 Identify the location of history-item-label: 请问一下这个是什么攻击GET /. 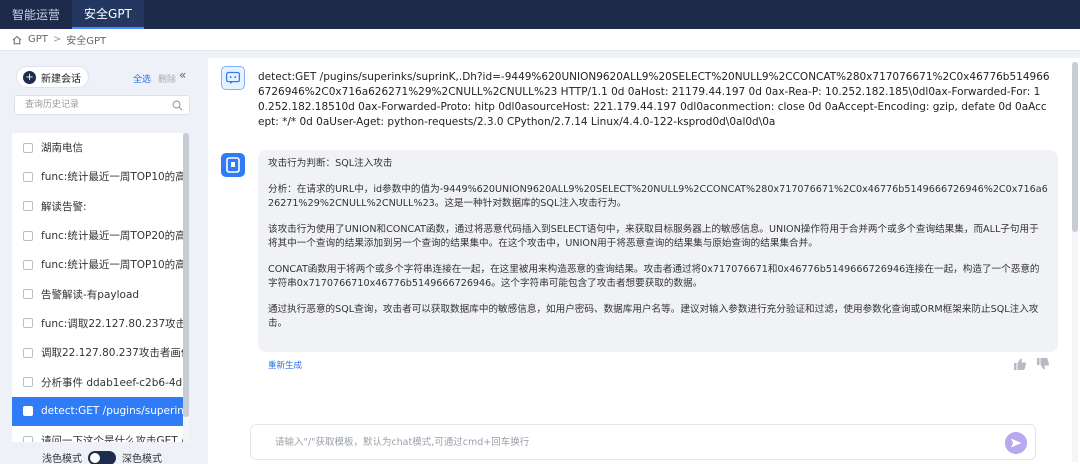
(112, 438).